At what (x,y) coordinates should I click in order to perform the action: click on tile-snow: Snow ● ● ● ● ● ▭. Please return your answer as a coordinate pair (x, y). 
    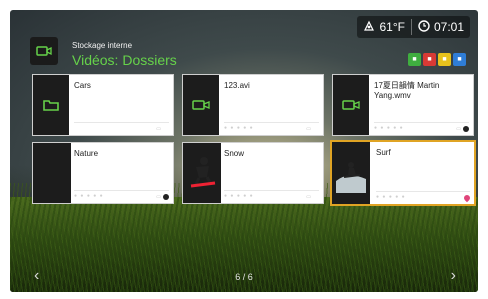
    Looking at the image, I should click on (253, 173).